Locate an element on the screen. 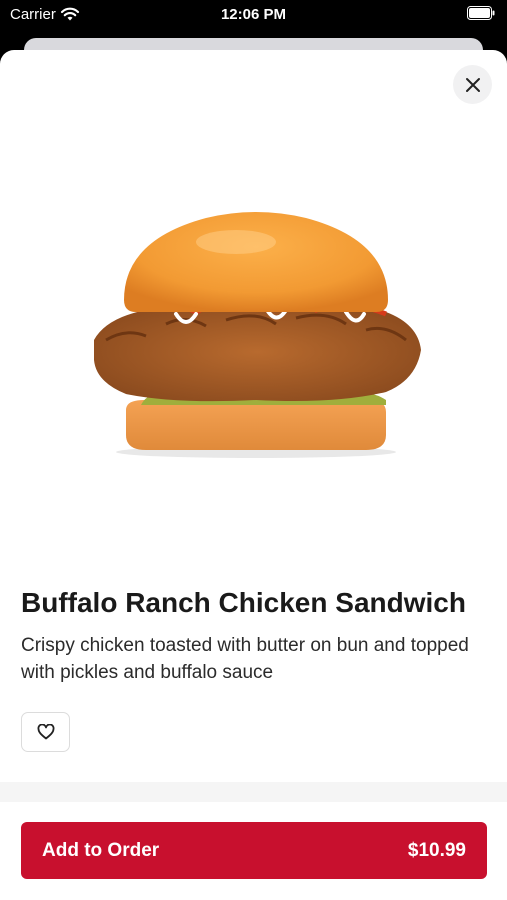 This screenshot has height=900, width=507. add-to-order-label: Add to Order is located at coordinates (101, 850).